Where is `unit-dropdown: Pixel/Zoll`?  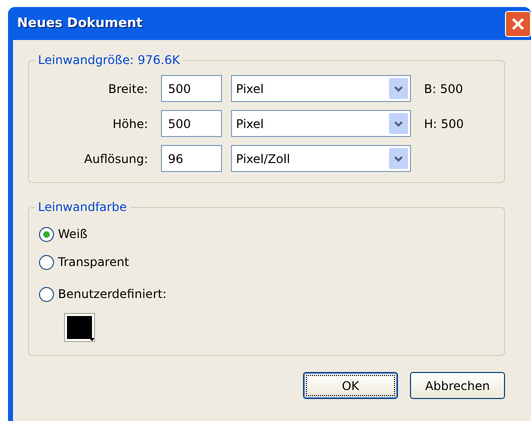
unit-dropdown: Pixel/Zoll is located at coordinates (321, 158).